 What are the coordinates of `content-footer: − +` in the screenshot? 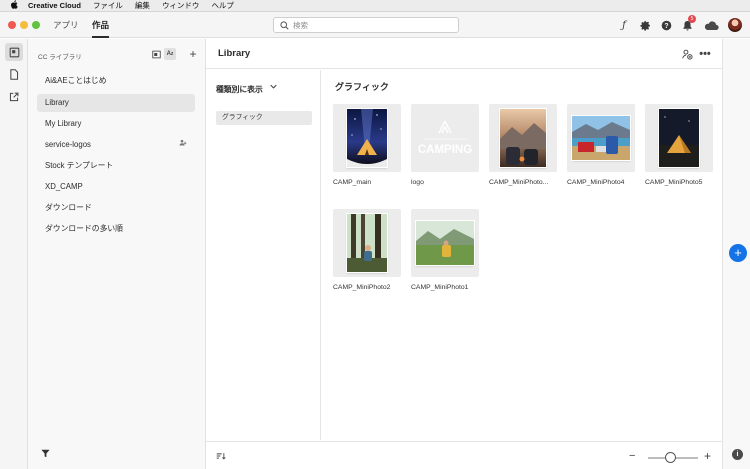 It's located at (464, 455).